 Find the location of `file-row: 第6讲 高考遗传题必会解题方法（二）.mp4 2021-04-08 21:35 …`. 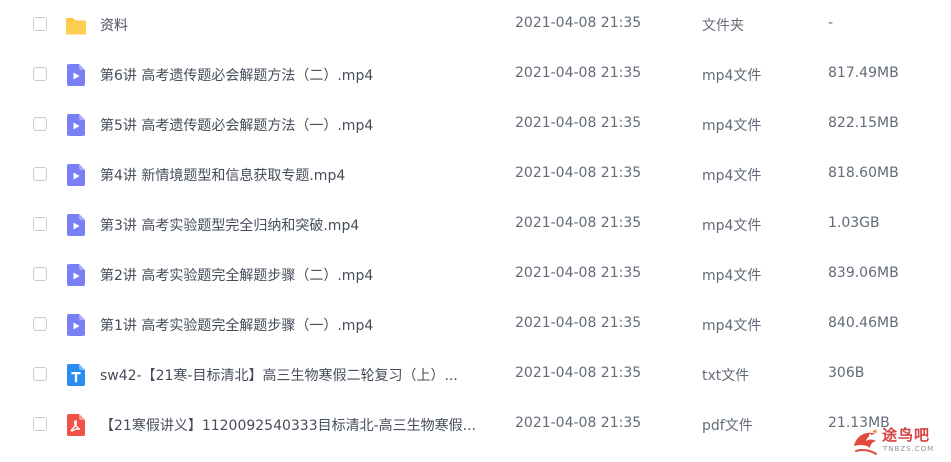

file-row: 第6讲 高考遗传题必会解题方法（二）.mp4 2021-04-08 21:35 … is located at coordinates (475, 75).